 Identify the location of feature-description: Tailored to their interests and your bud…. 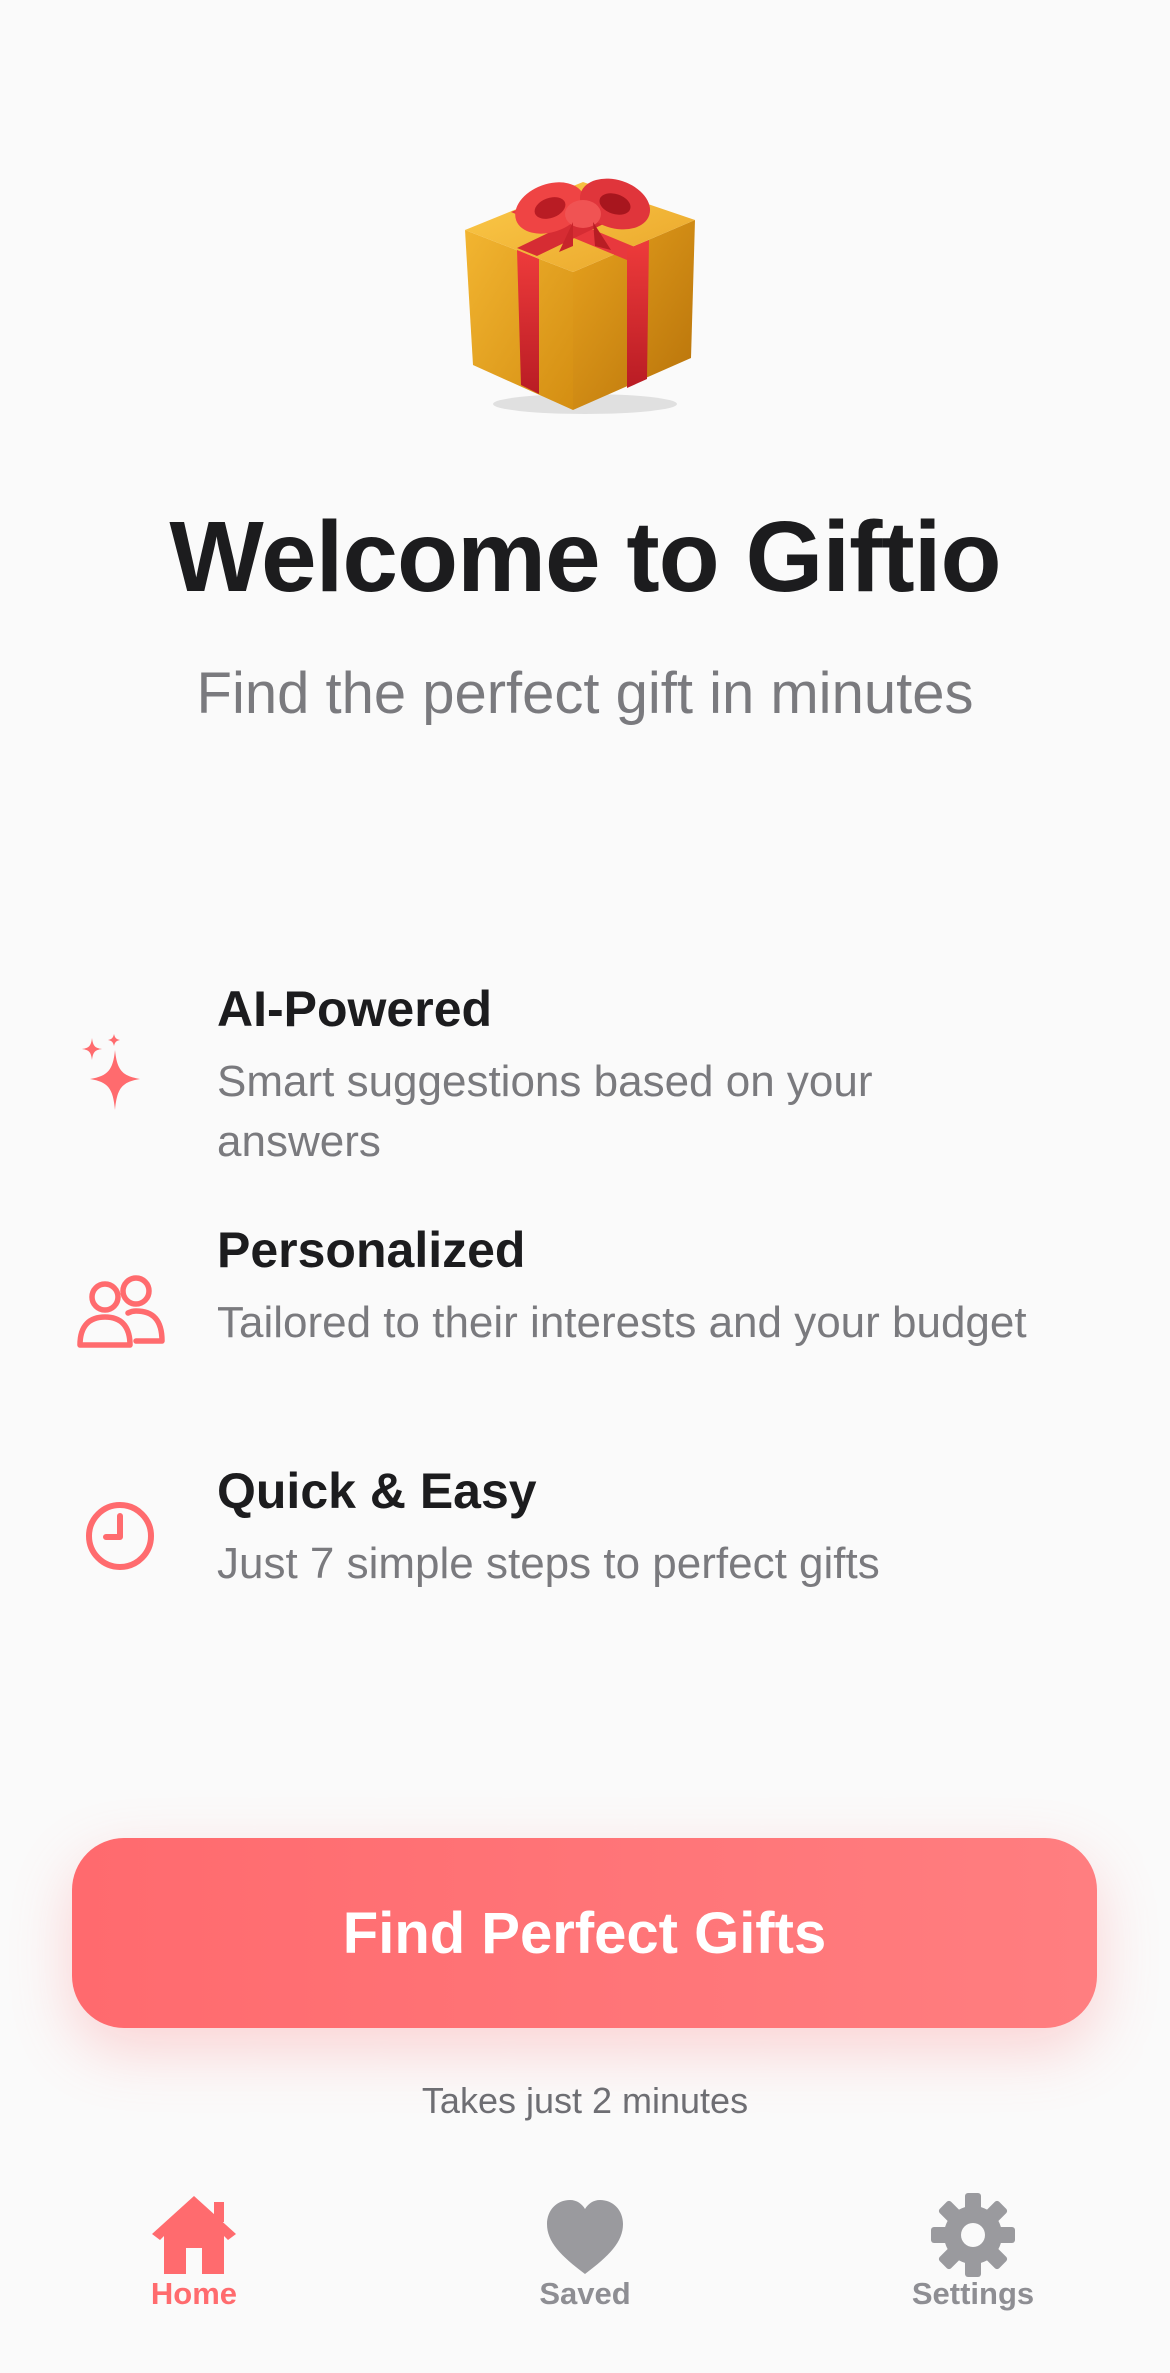
(622, 1322).